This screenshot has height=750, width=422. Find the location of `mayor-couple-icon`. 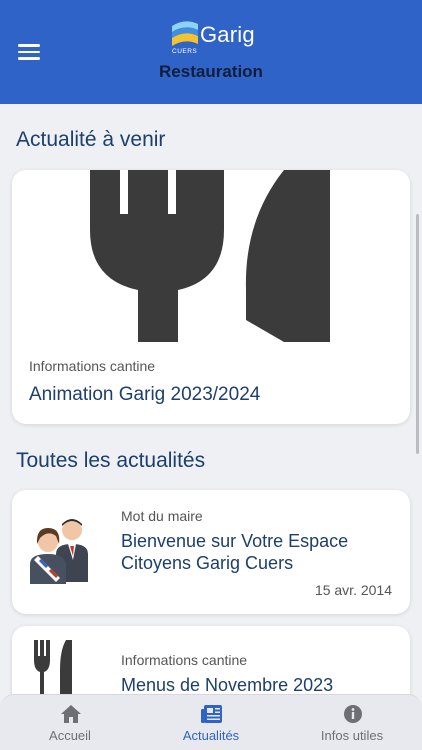

mayor-couple-icon is located at coordinates (59, 551).